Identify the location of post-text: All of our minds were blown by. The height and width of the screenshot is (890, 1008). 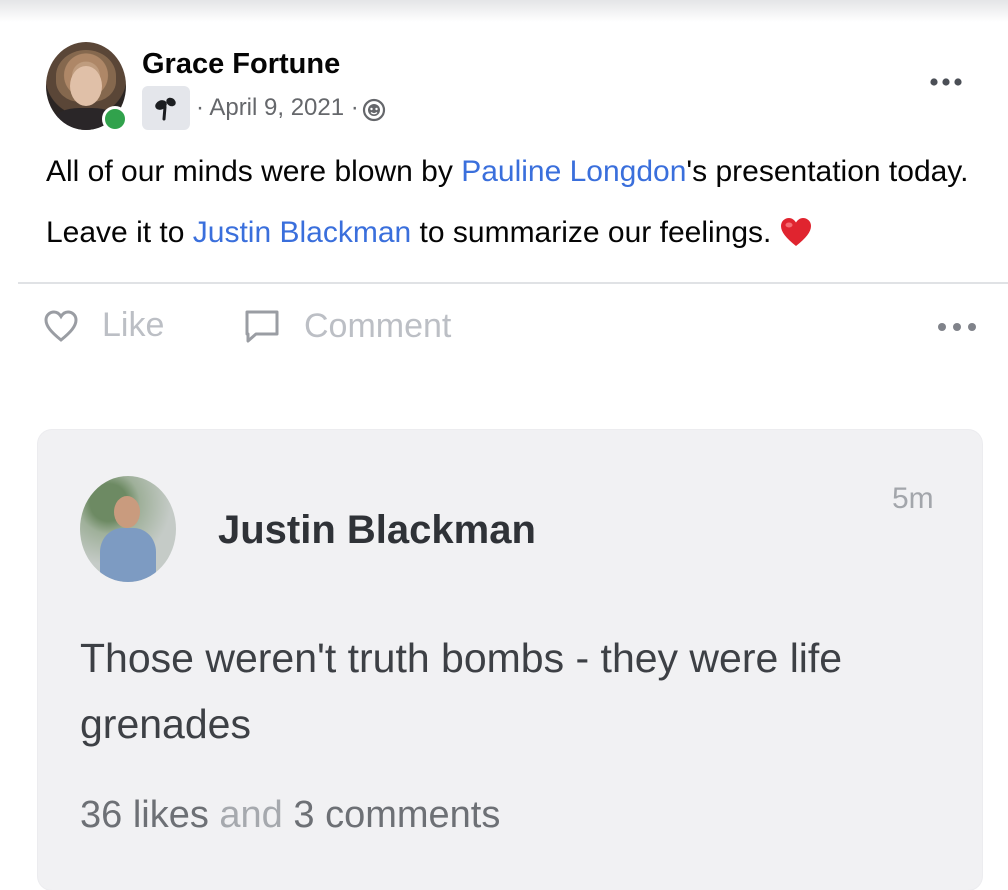
(254, 171).